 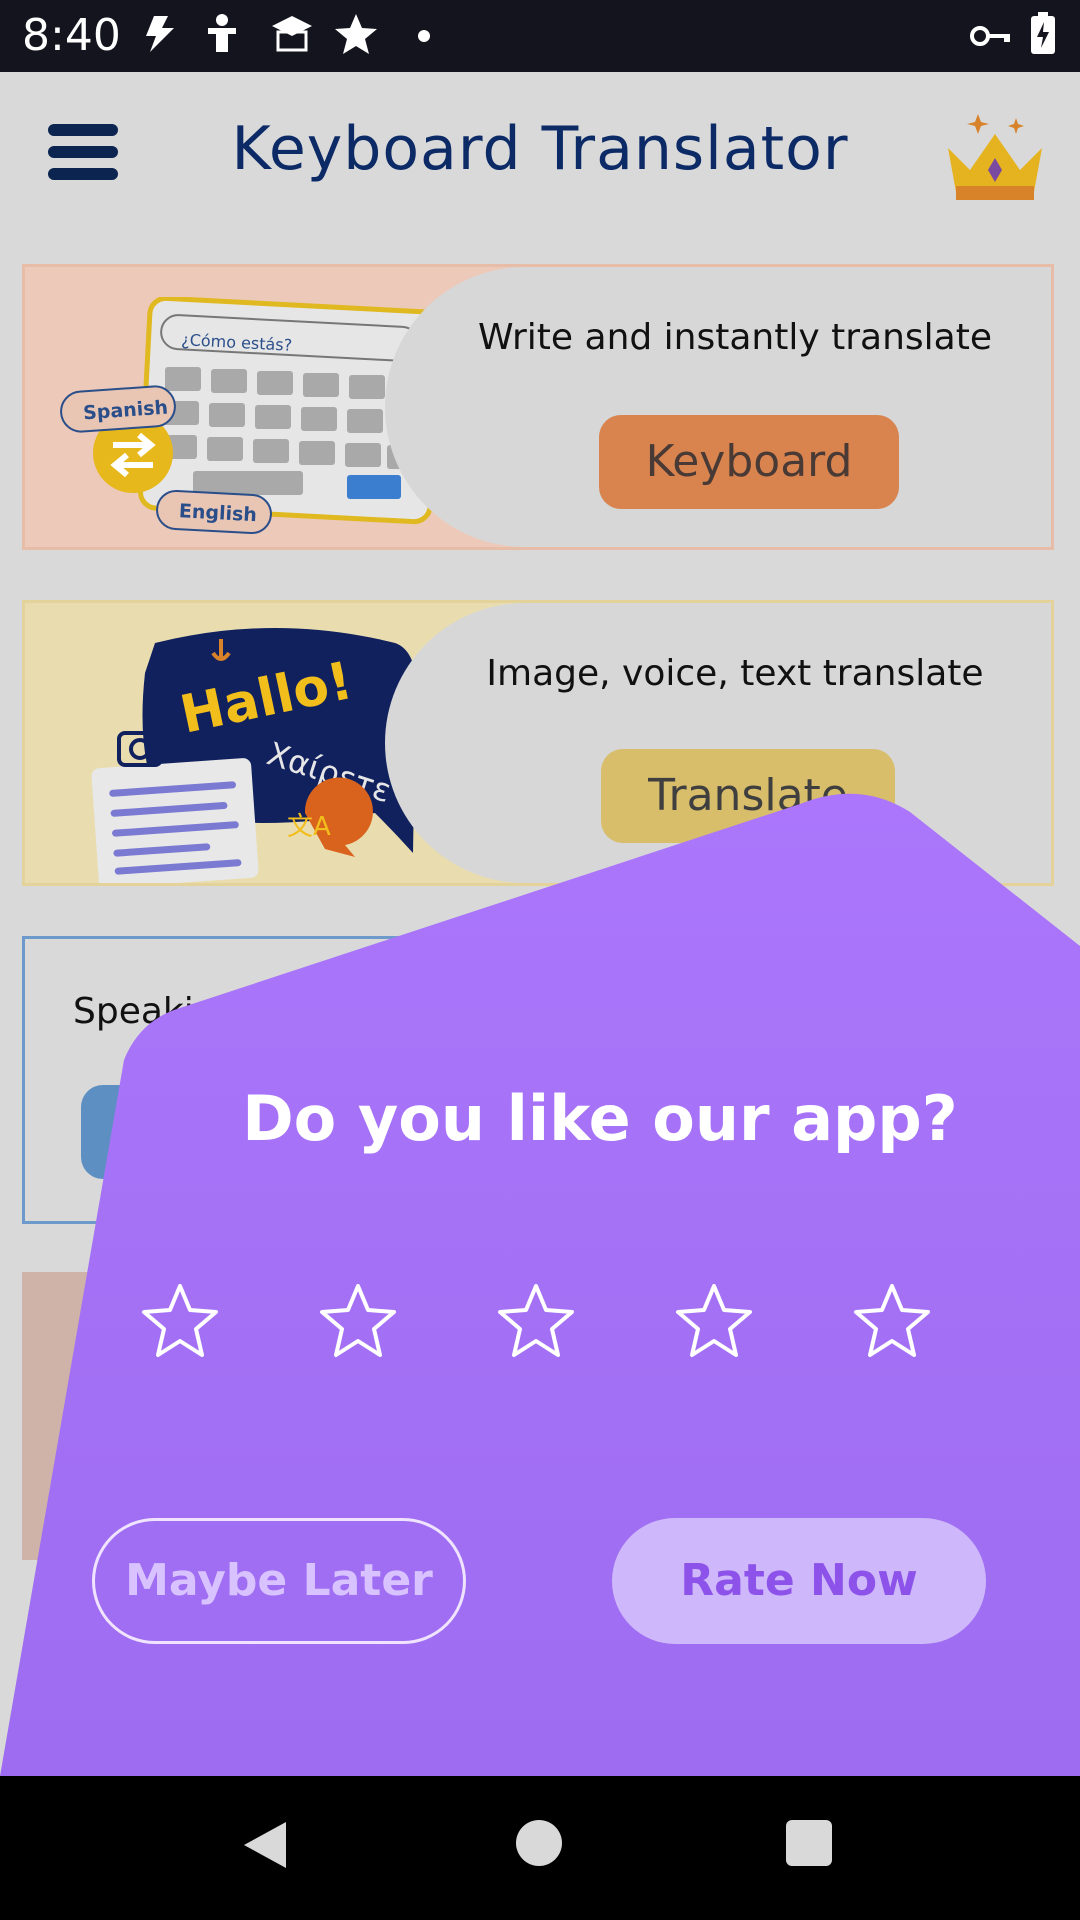 What do you see at coordinates (809, 1843) in the screenshot?
I see `recents-icon` at bounding box center [809, 1843].